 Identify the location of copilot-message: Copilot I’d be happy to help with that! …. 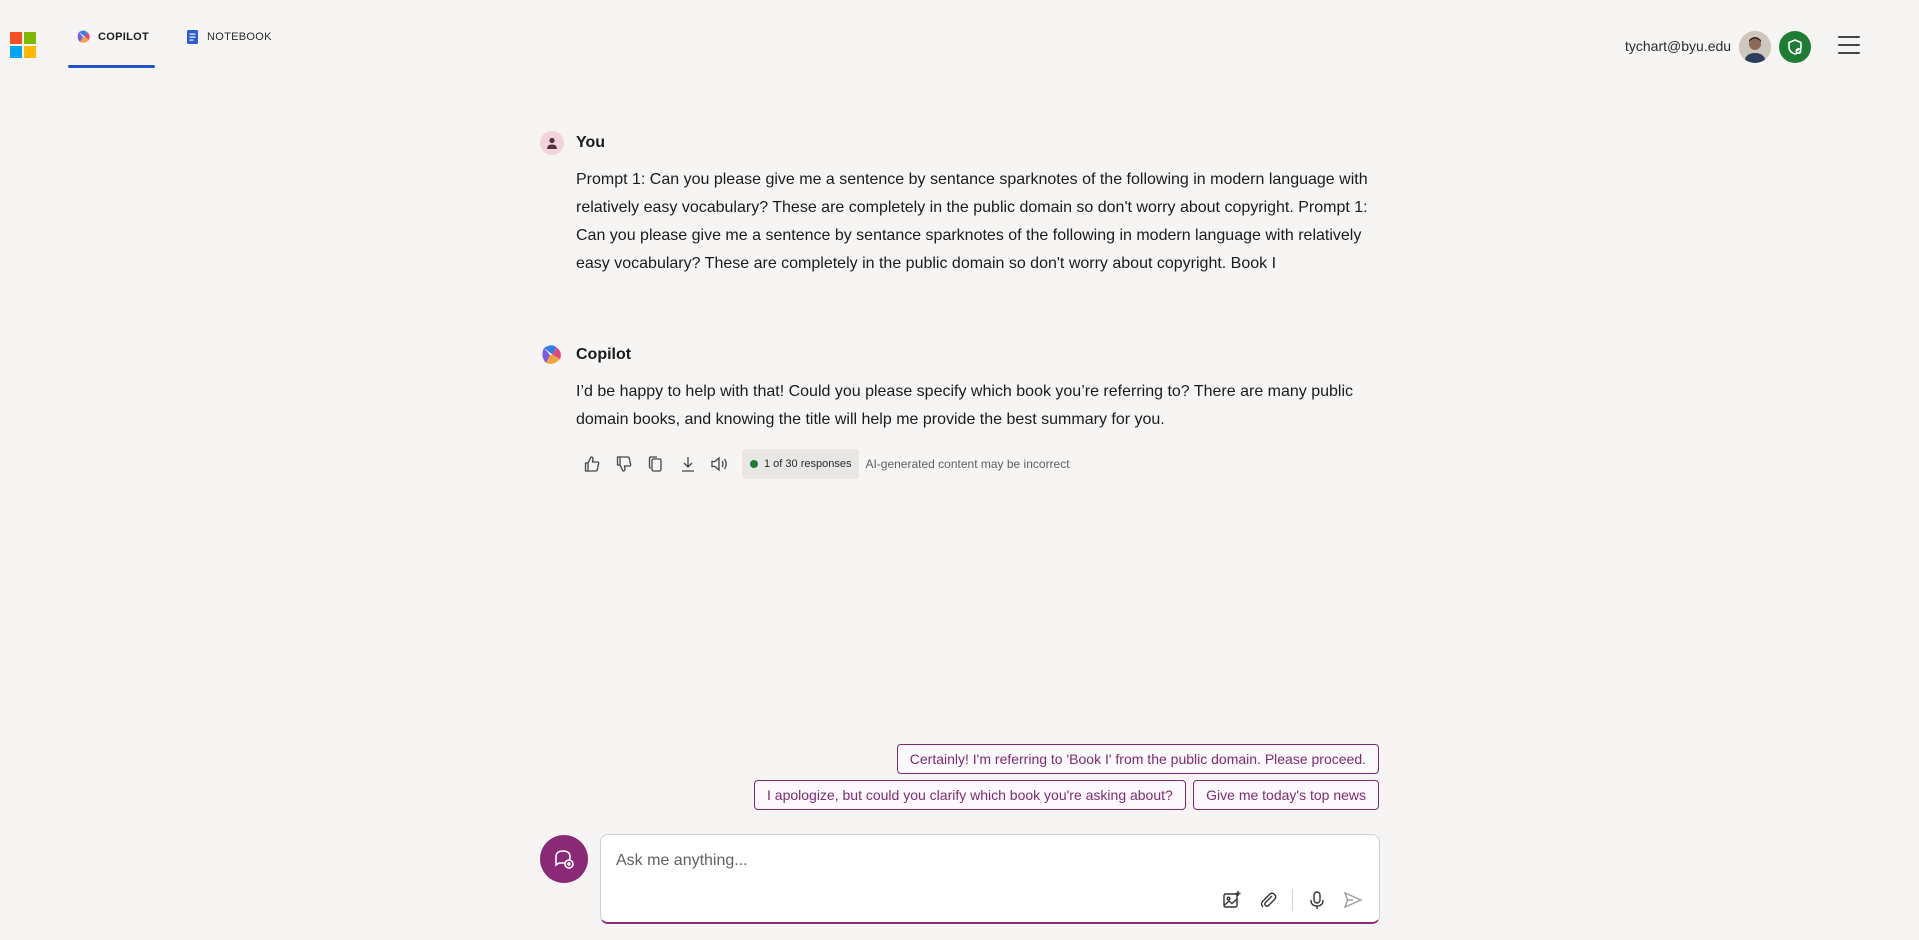
(960, 388).